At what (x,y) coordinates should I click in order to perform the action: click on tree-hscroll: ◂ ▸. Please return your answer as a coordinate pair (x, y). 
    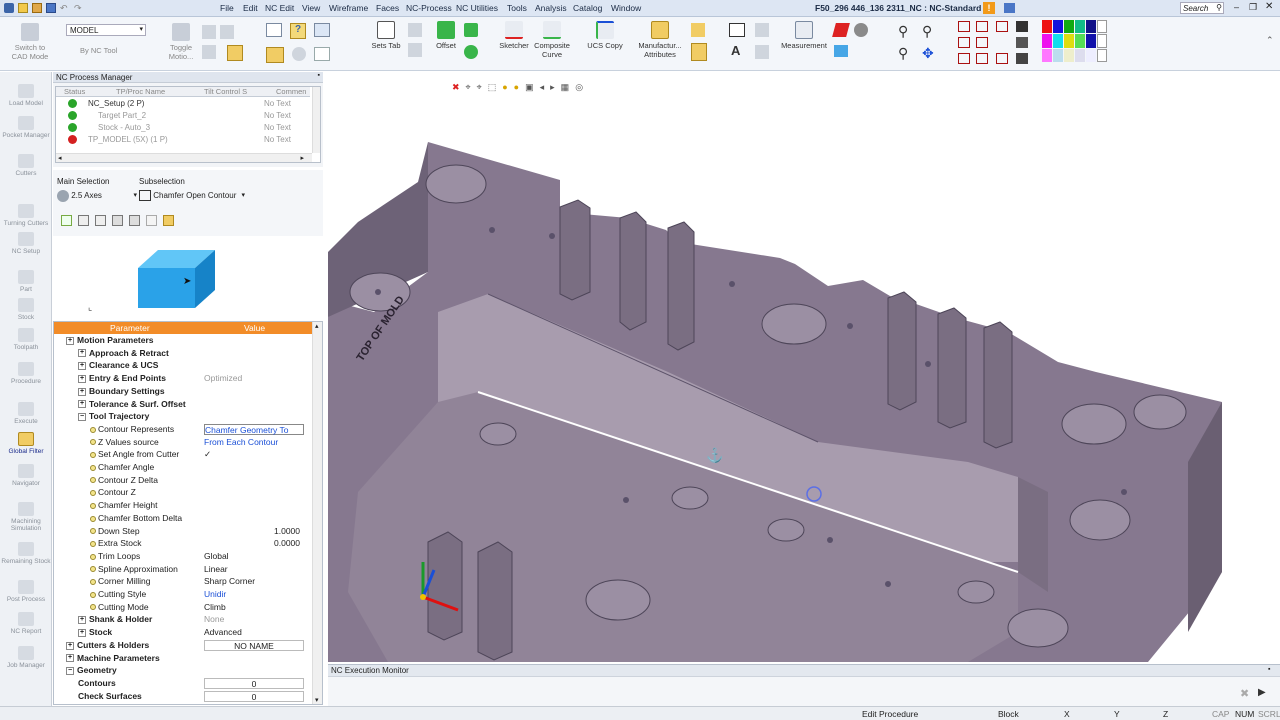
    Looking at the image, I should click on (184, 157).